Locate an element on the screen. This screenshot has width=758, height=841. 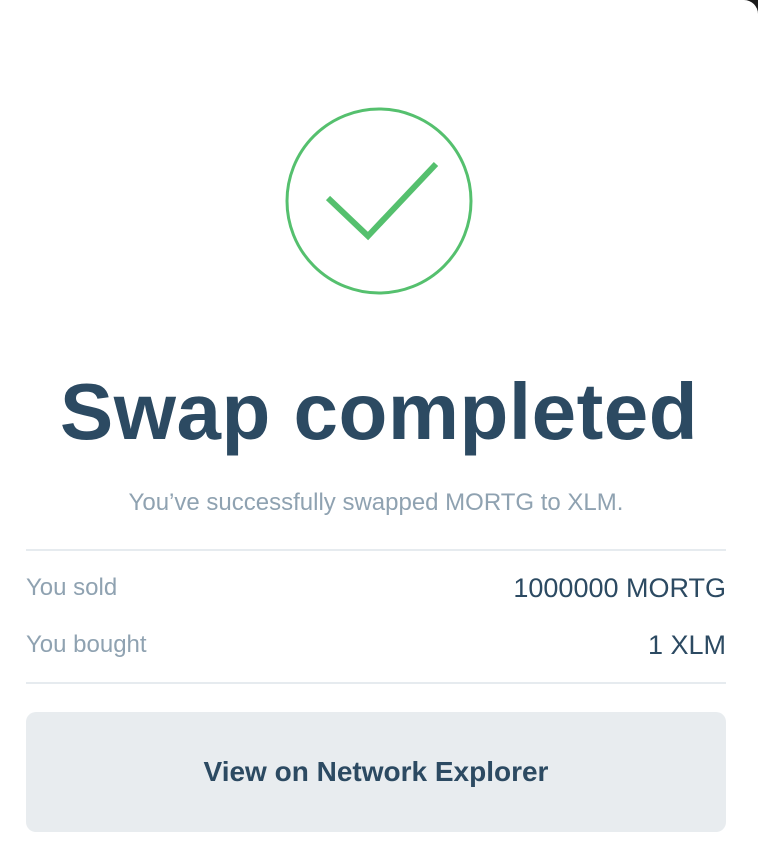
sold-label: You sold is located at coordinates (72, 587).